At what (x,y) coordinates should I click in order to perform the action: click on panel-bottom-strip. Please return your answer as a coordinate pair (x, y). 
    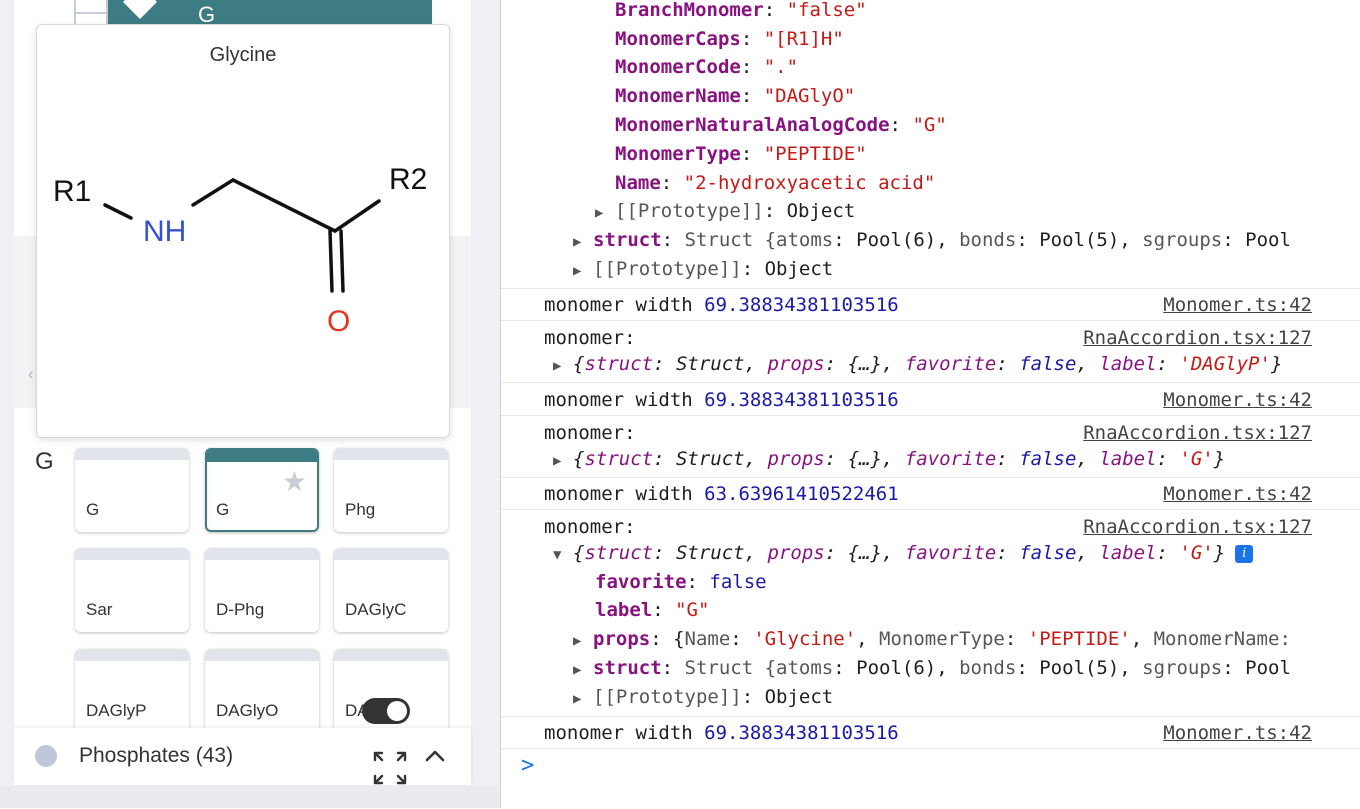
    Looking at the image, I should click on (250, 797).